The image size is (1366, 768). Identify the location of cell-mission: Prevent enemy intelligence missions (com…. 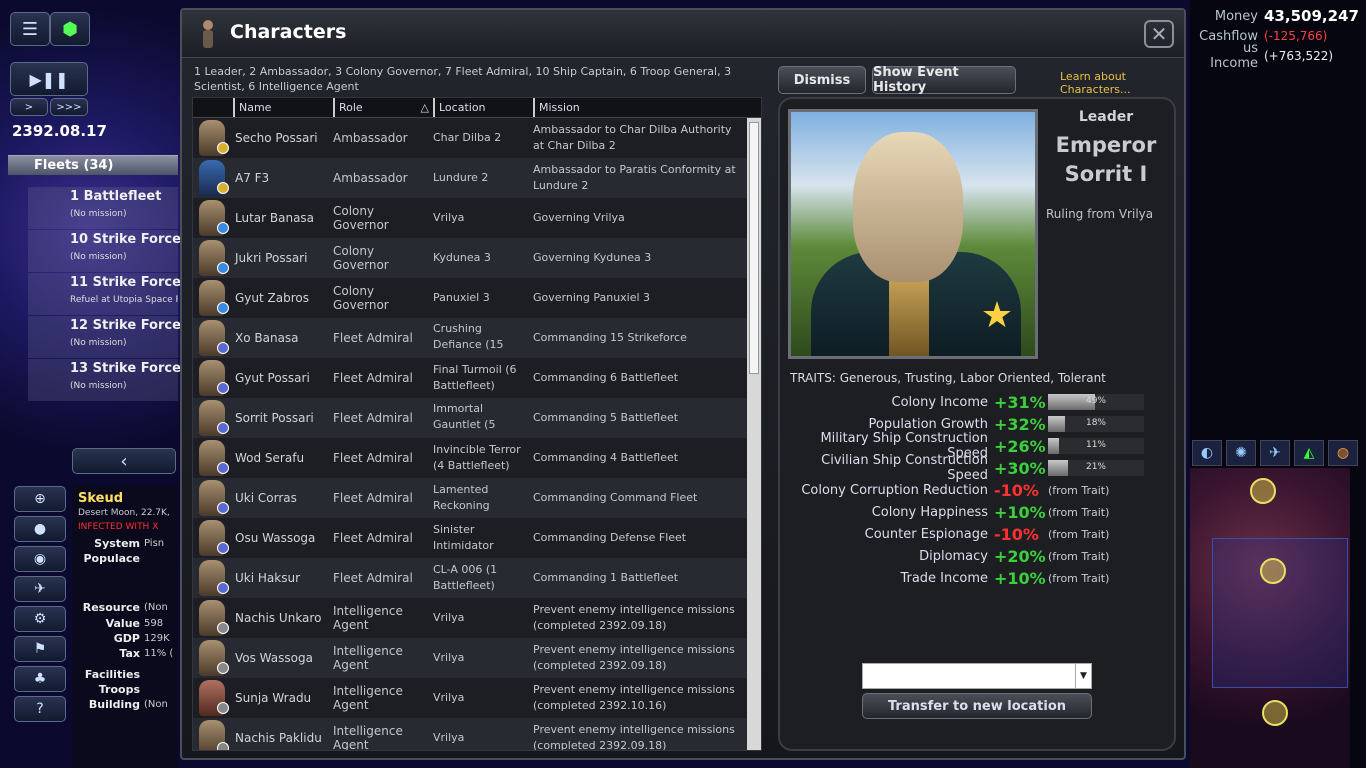
(634, 617).